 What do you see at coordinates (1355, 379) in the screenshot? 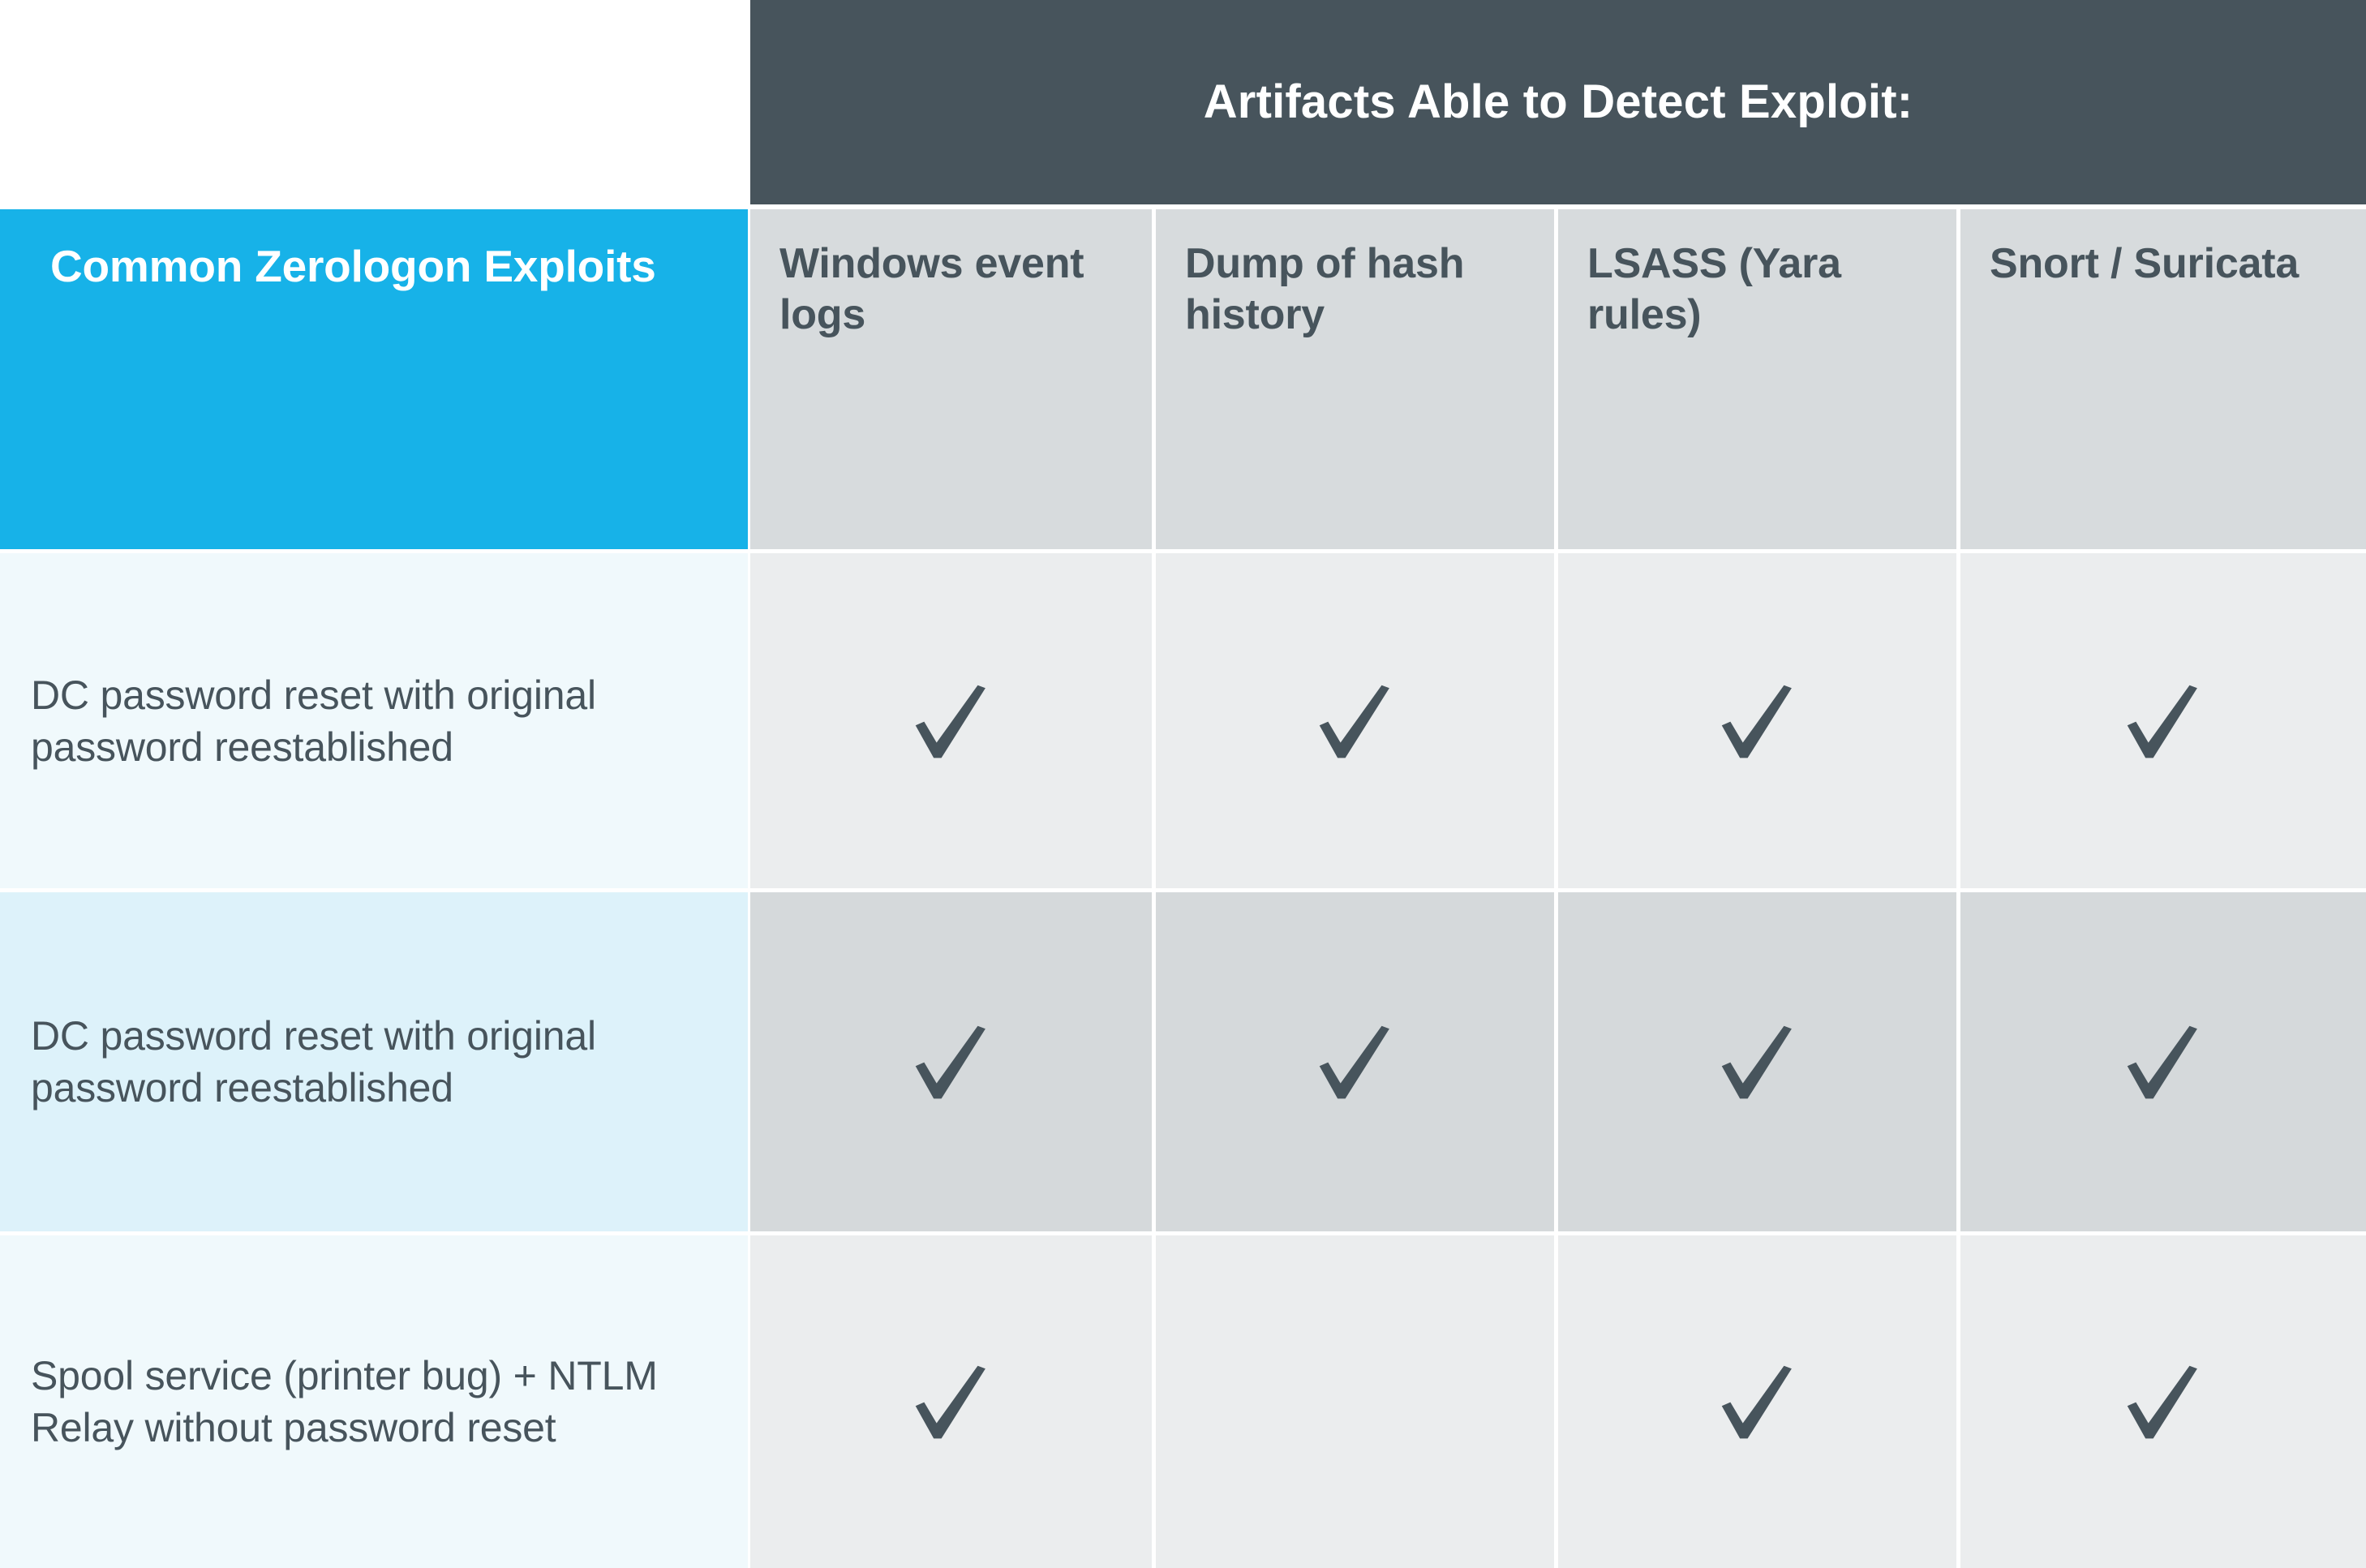
I see `column-header-dump-of-hash-history: Dump of hash history` at bounding box center [1355, 379].